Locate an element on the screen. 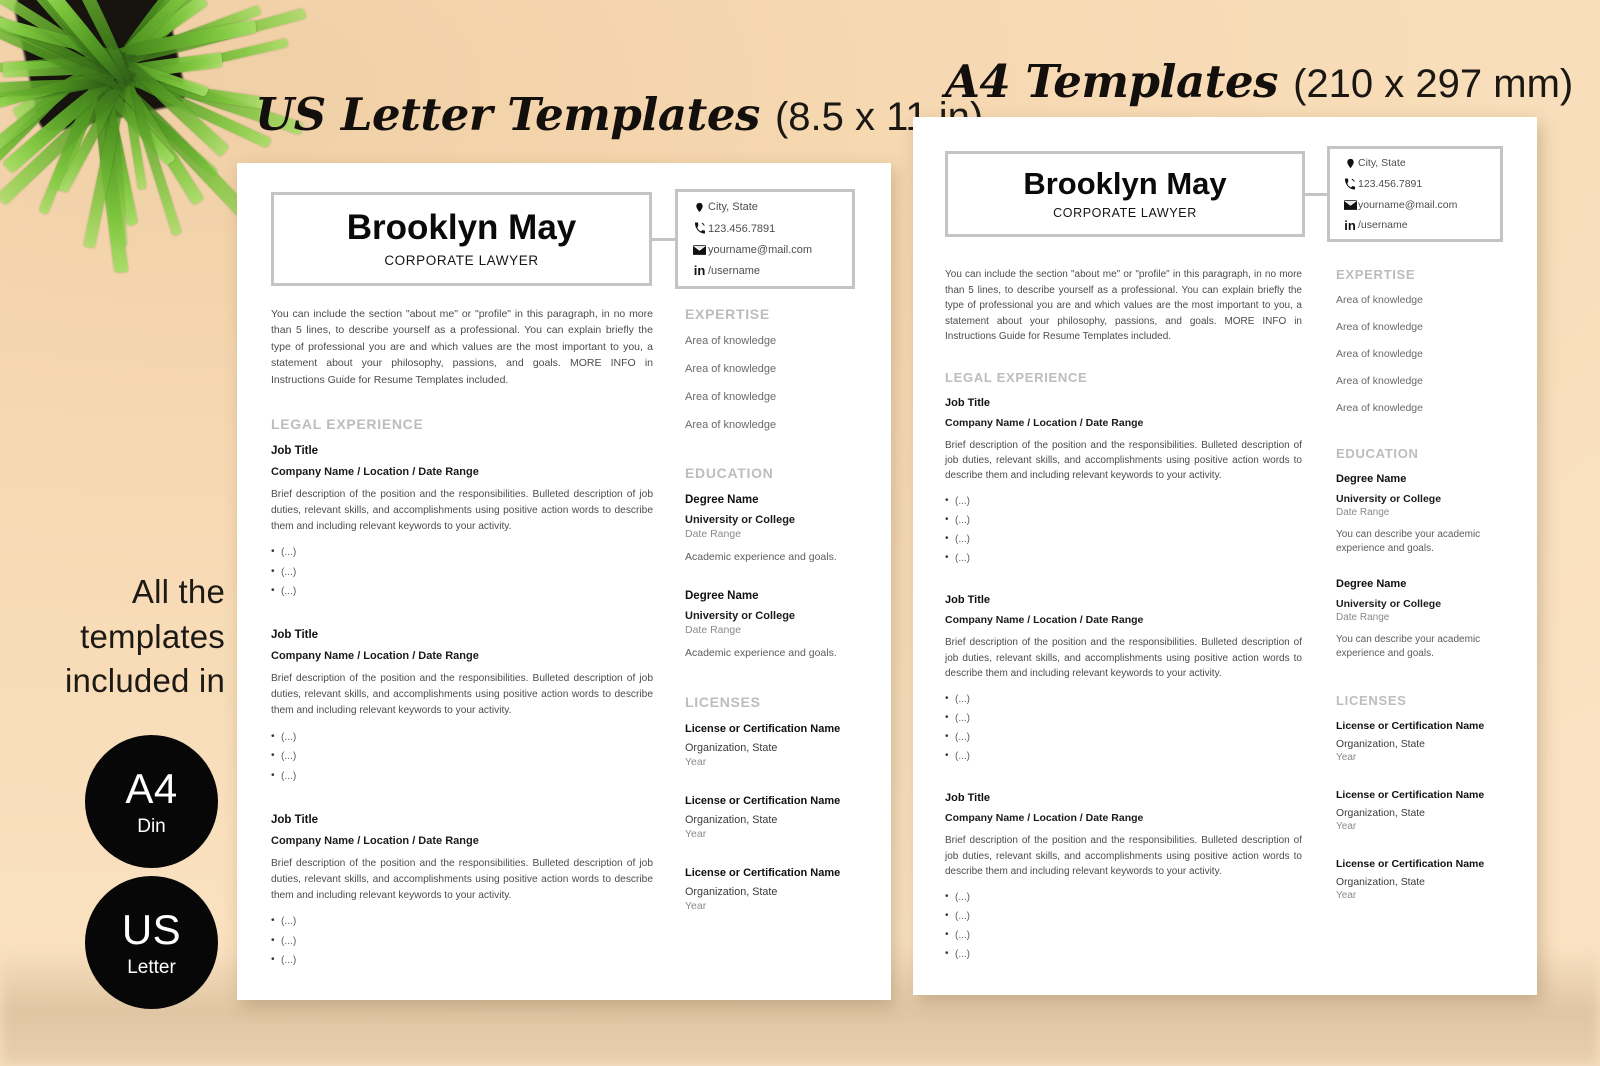  a4-heading-size: (210 x 297 mm) is located at coordinates (1433, 84).